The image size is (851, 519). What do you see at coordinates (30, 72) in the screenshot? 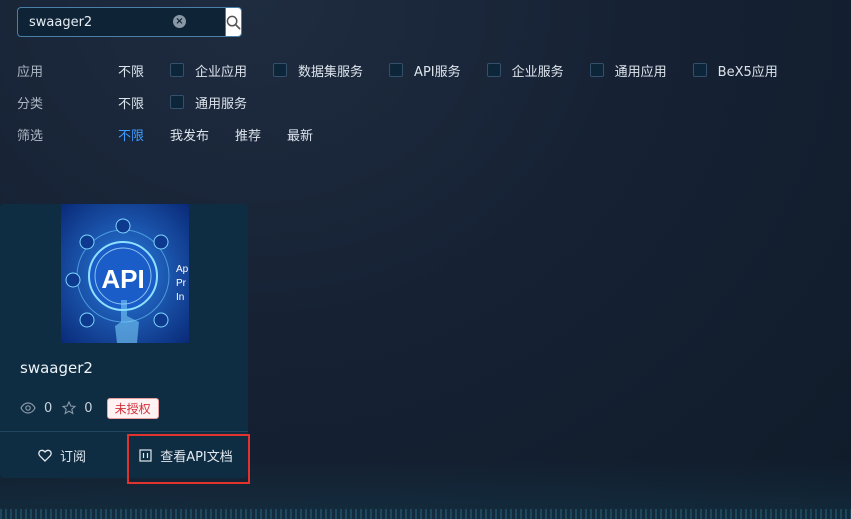
I see `filter-label-app: 应用` at bounding box center [30, 72].